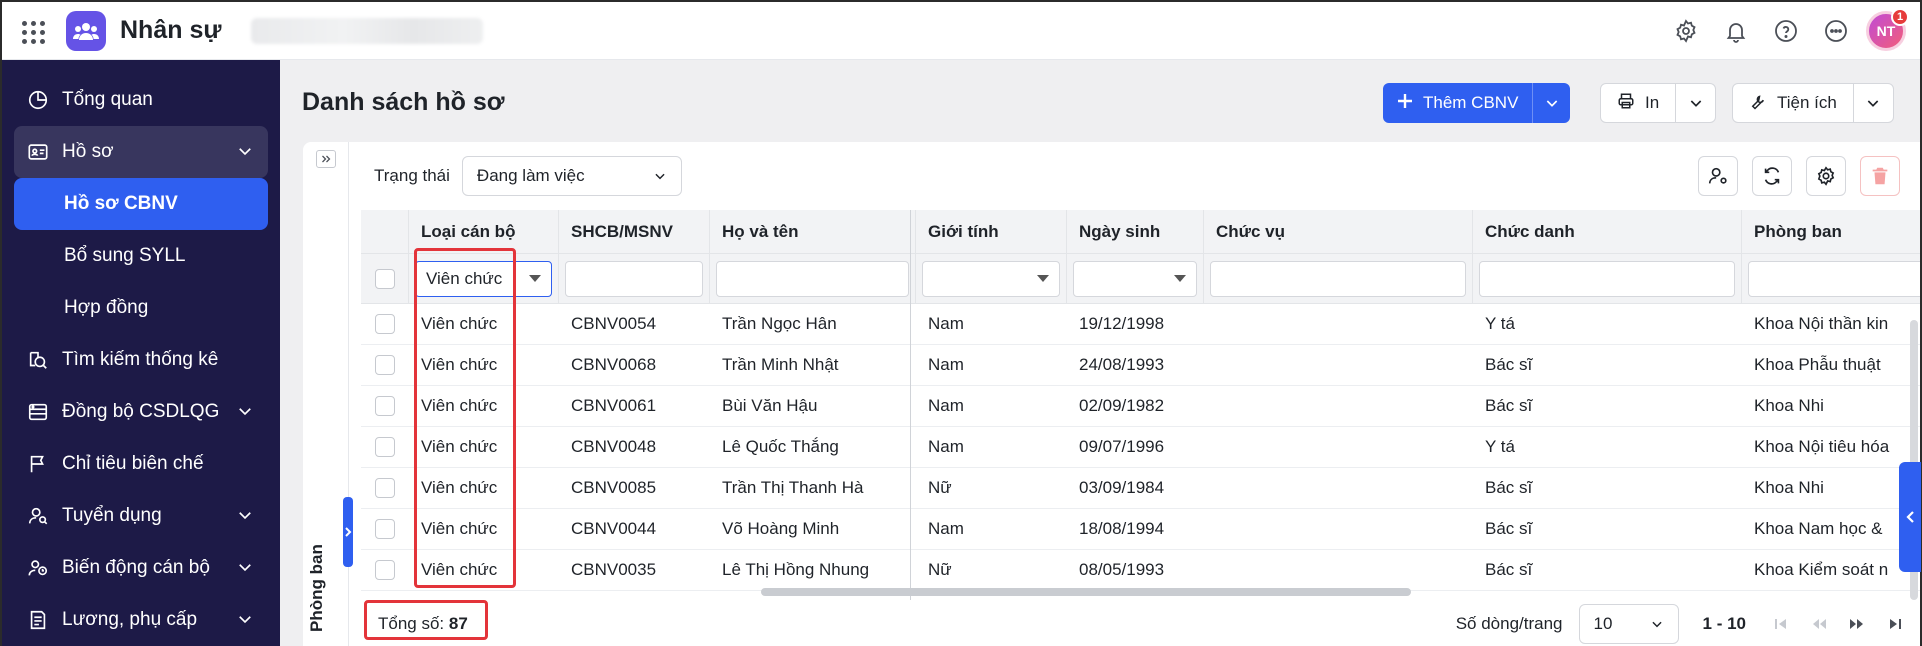 Image resolution: width=1922 pixels, height=646 pixels. What do you see at coordinates (991, 232) in the screenshot?
I see `column-header-gioi-tinh: Giới tính` at bounding box center [991, 232].